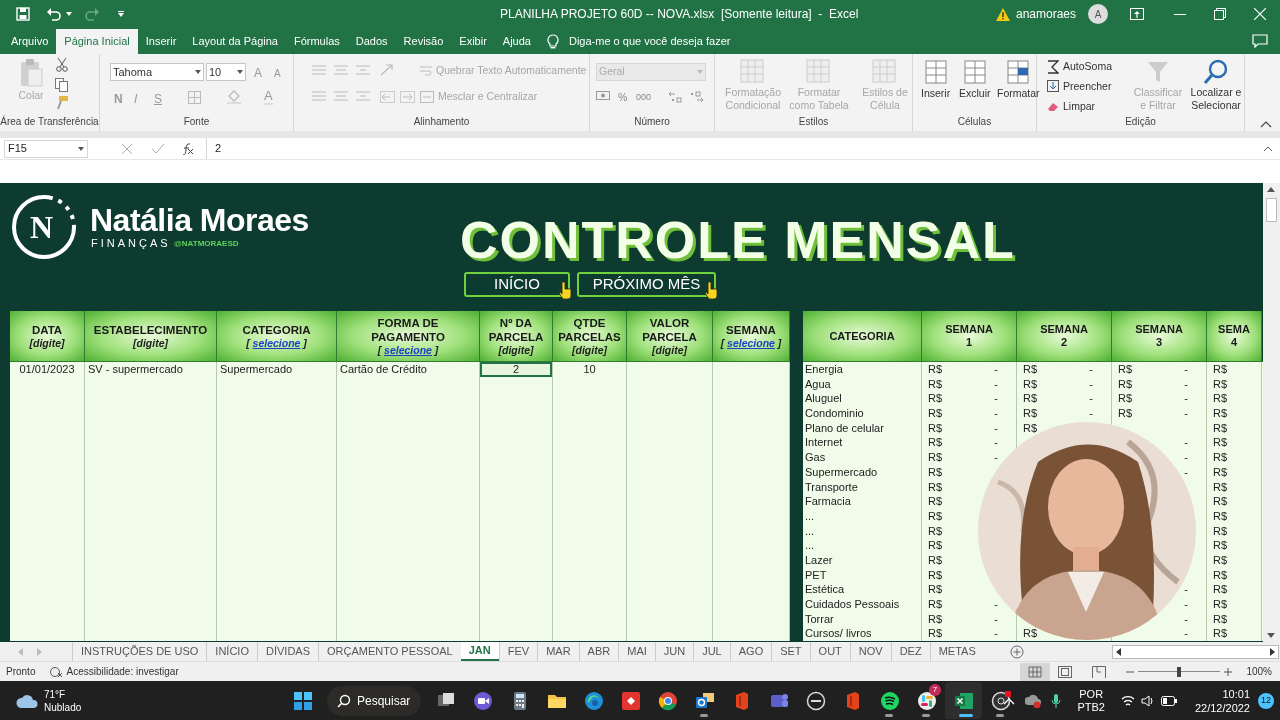  What do you see at coordinates (1260, 41) in the screenshot?
I see `comments-icon` at bounding box center [1260, 41].